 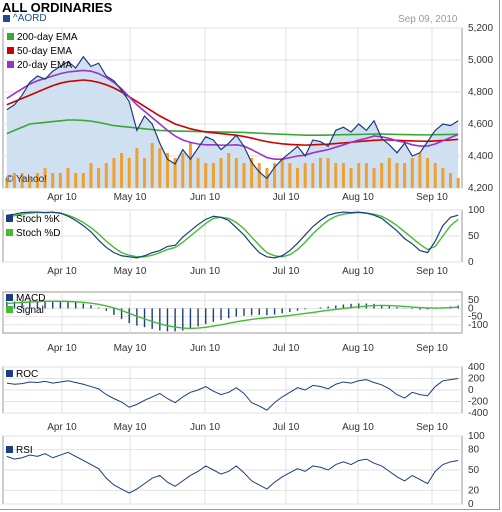 I want to click on y-tick-label: 5,200, so click(x=480, y=28).